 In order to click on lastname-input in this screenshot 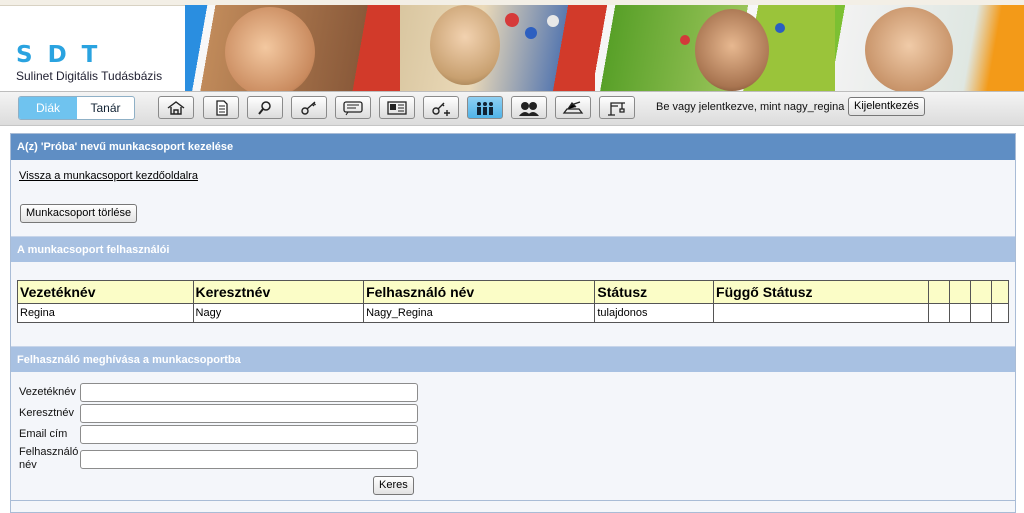, I will do `click(249, 392)`.